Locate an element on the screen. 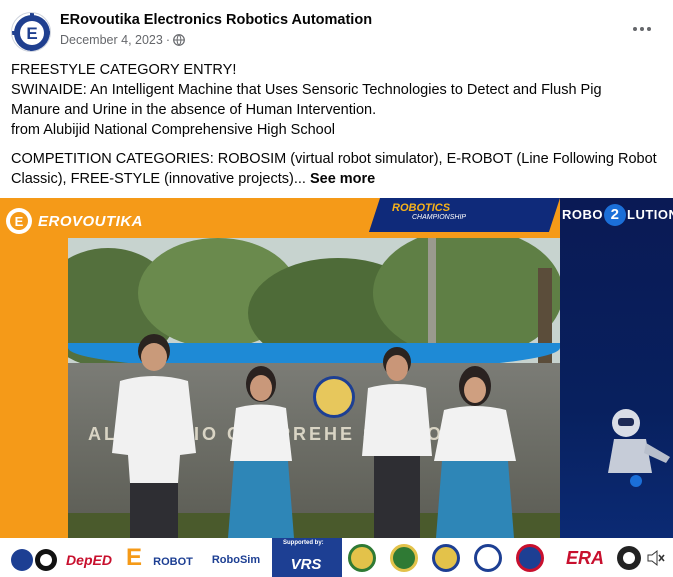  post-meta: December 4, 2023 · is located at coordinates (122, 40).